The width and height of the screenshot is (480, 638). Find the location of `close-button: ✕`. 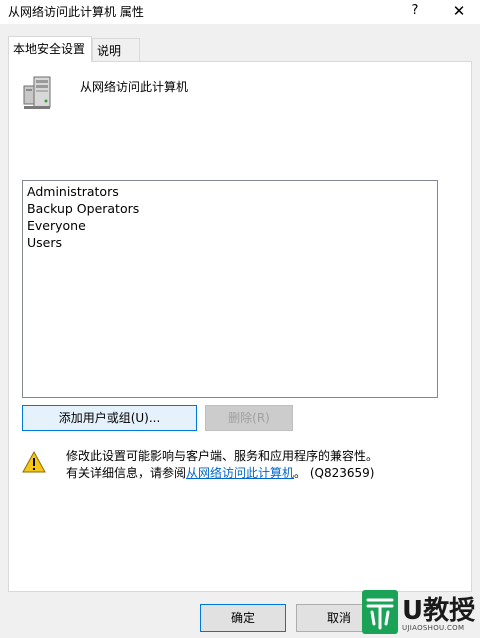

close-button: ✕ is located at coordinates (459, 12).